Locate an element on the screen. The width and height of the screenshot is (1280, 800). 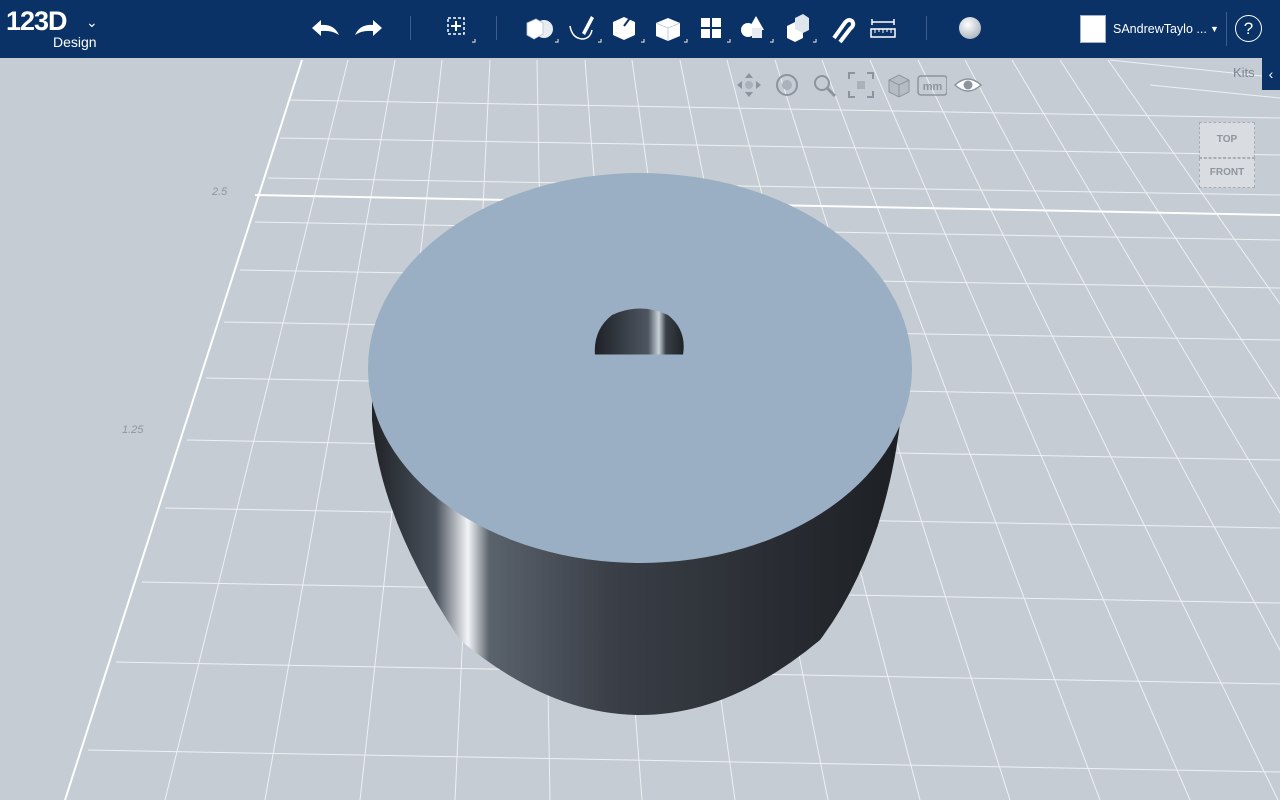
combine-icon is located at coordinates (802, 28).